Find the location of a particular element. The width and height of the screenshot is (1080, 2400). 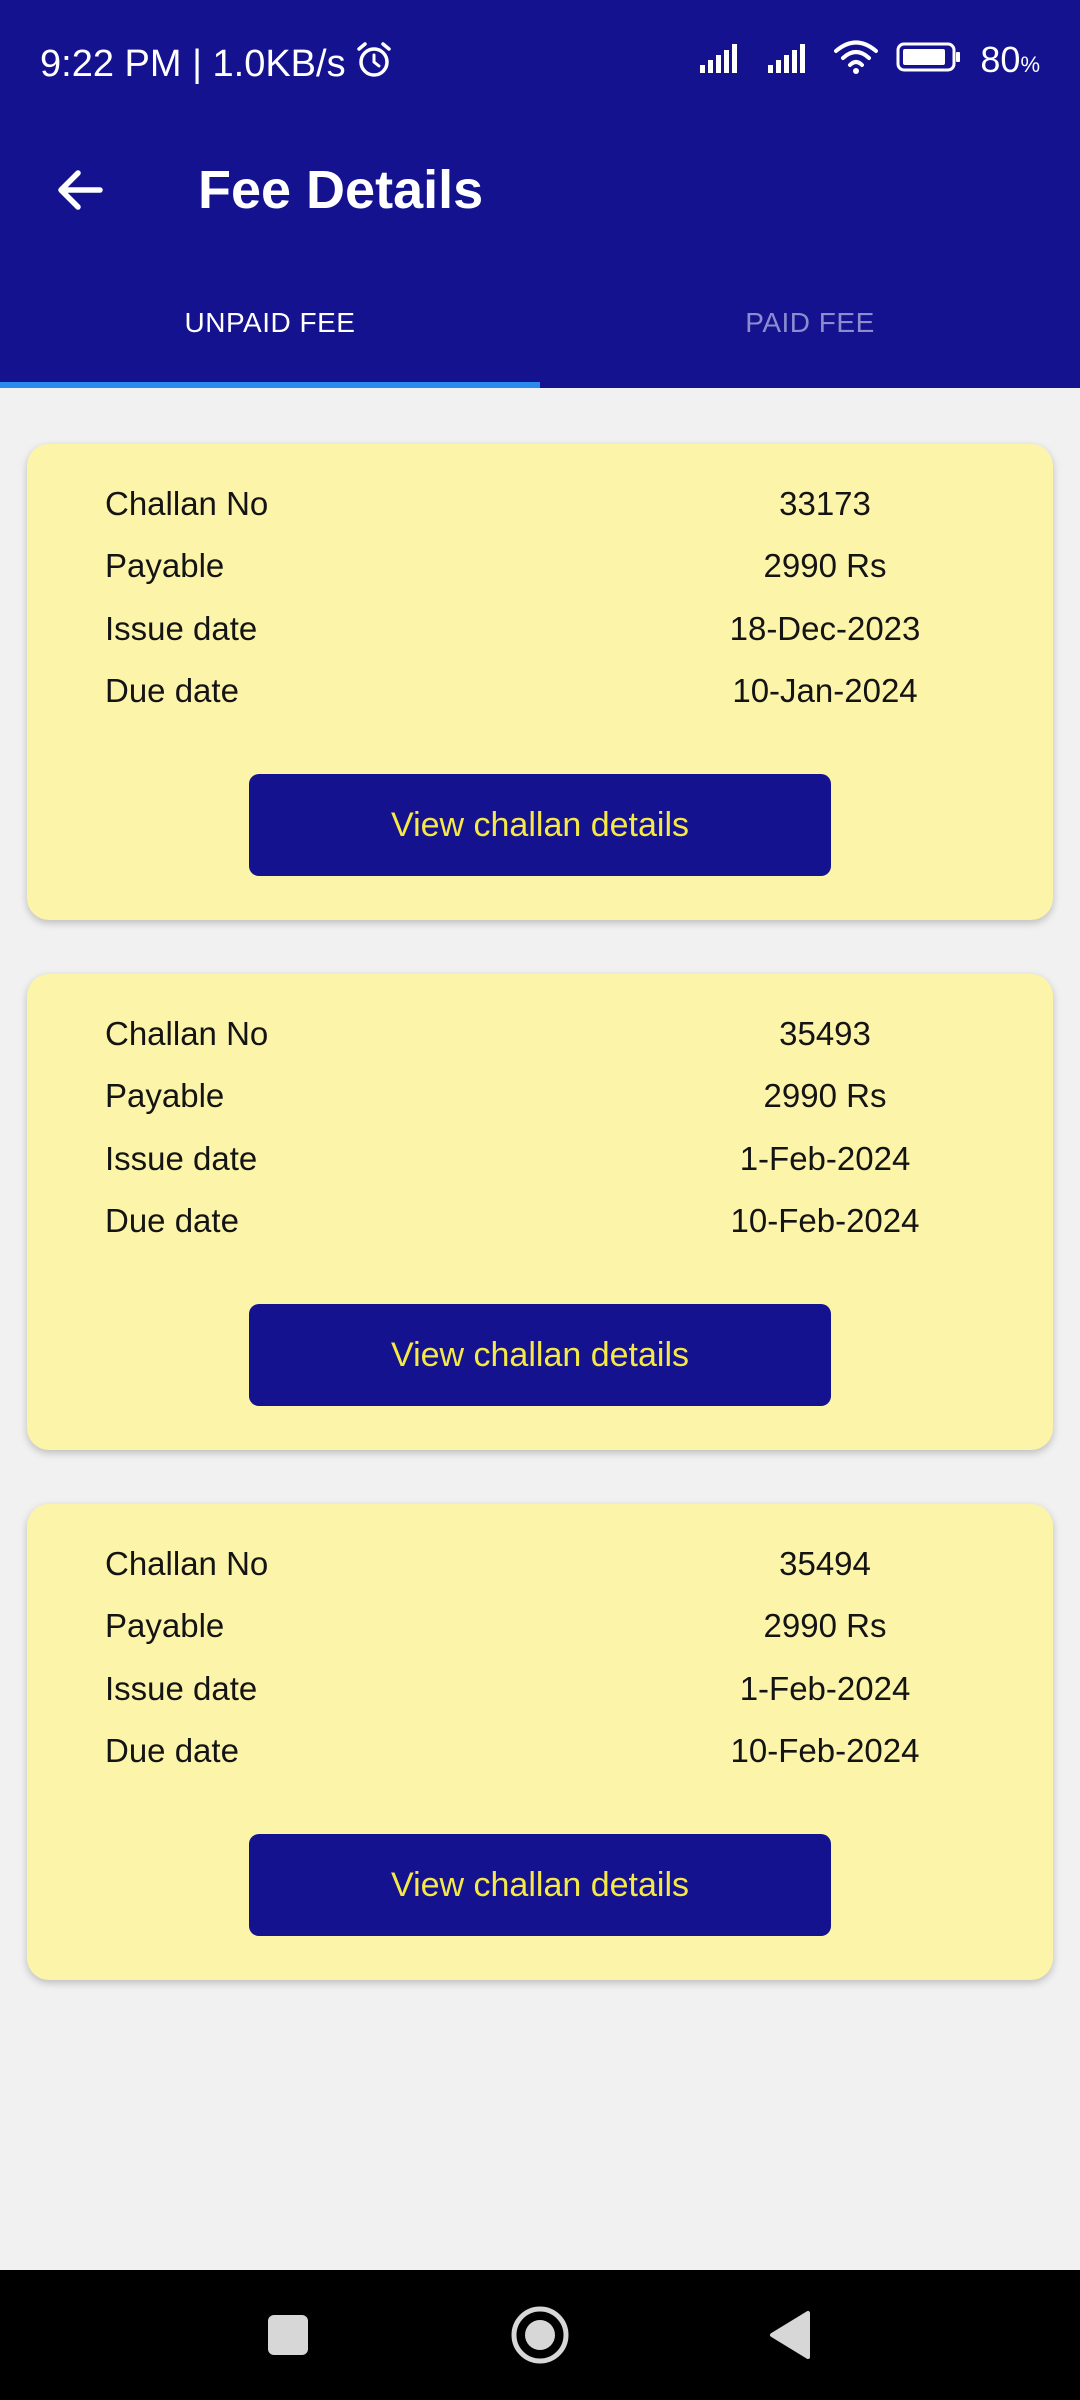

tab-bar: UNPAID FEE PAID FEE is located at coordinates (540, 323).